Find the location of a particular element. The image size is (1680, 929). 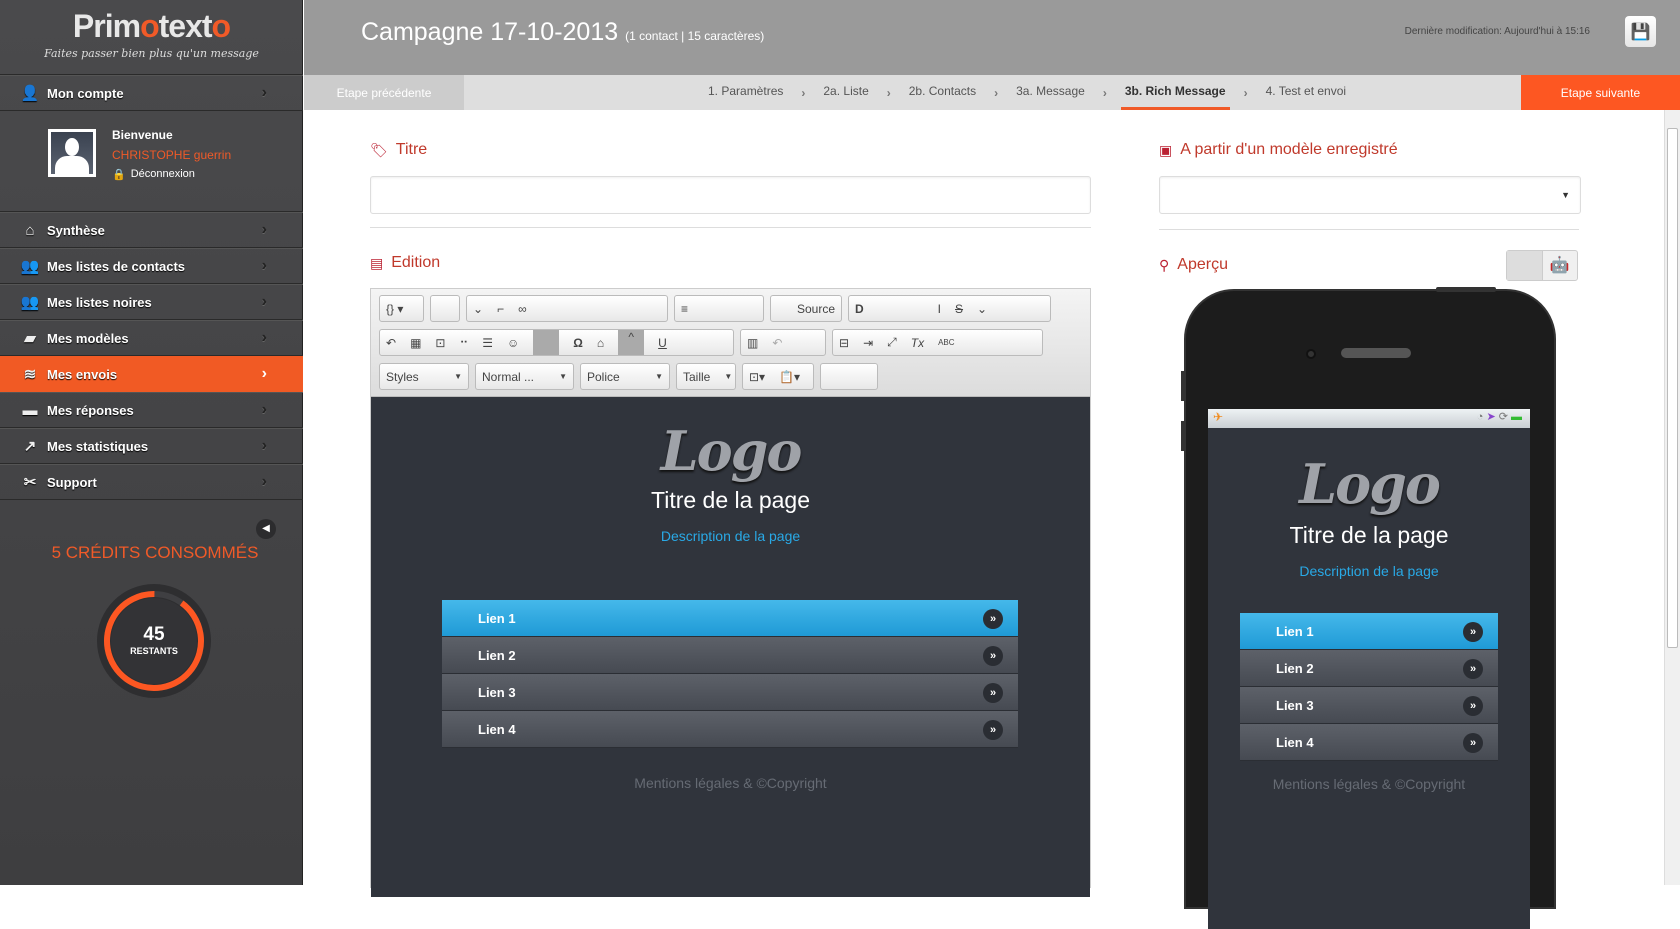

toolbar-group: ⌄ ⌐ ∞ is located at coordinates (567, 308).